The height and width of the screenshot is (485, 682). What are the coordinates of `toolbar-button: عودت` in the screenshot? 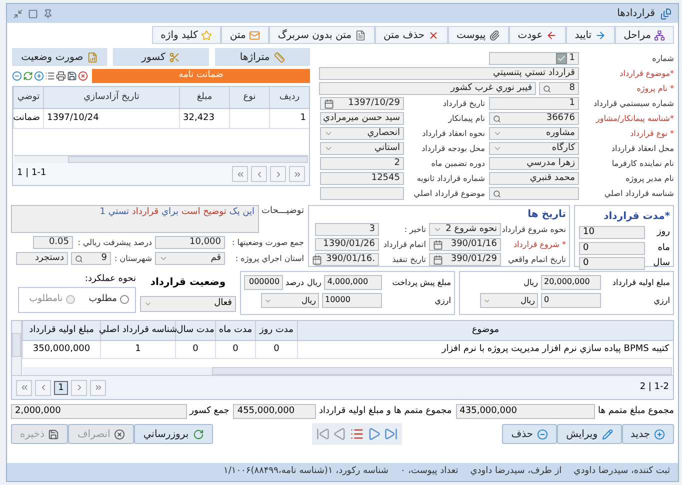 It's located at (537, 35).